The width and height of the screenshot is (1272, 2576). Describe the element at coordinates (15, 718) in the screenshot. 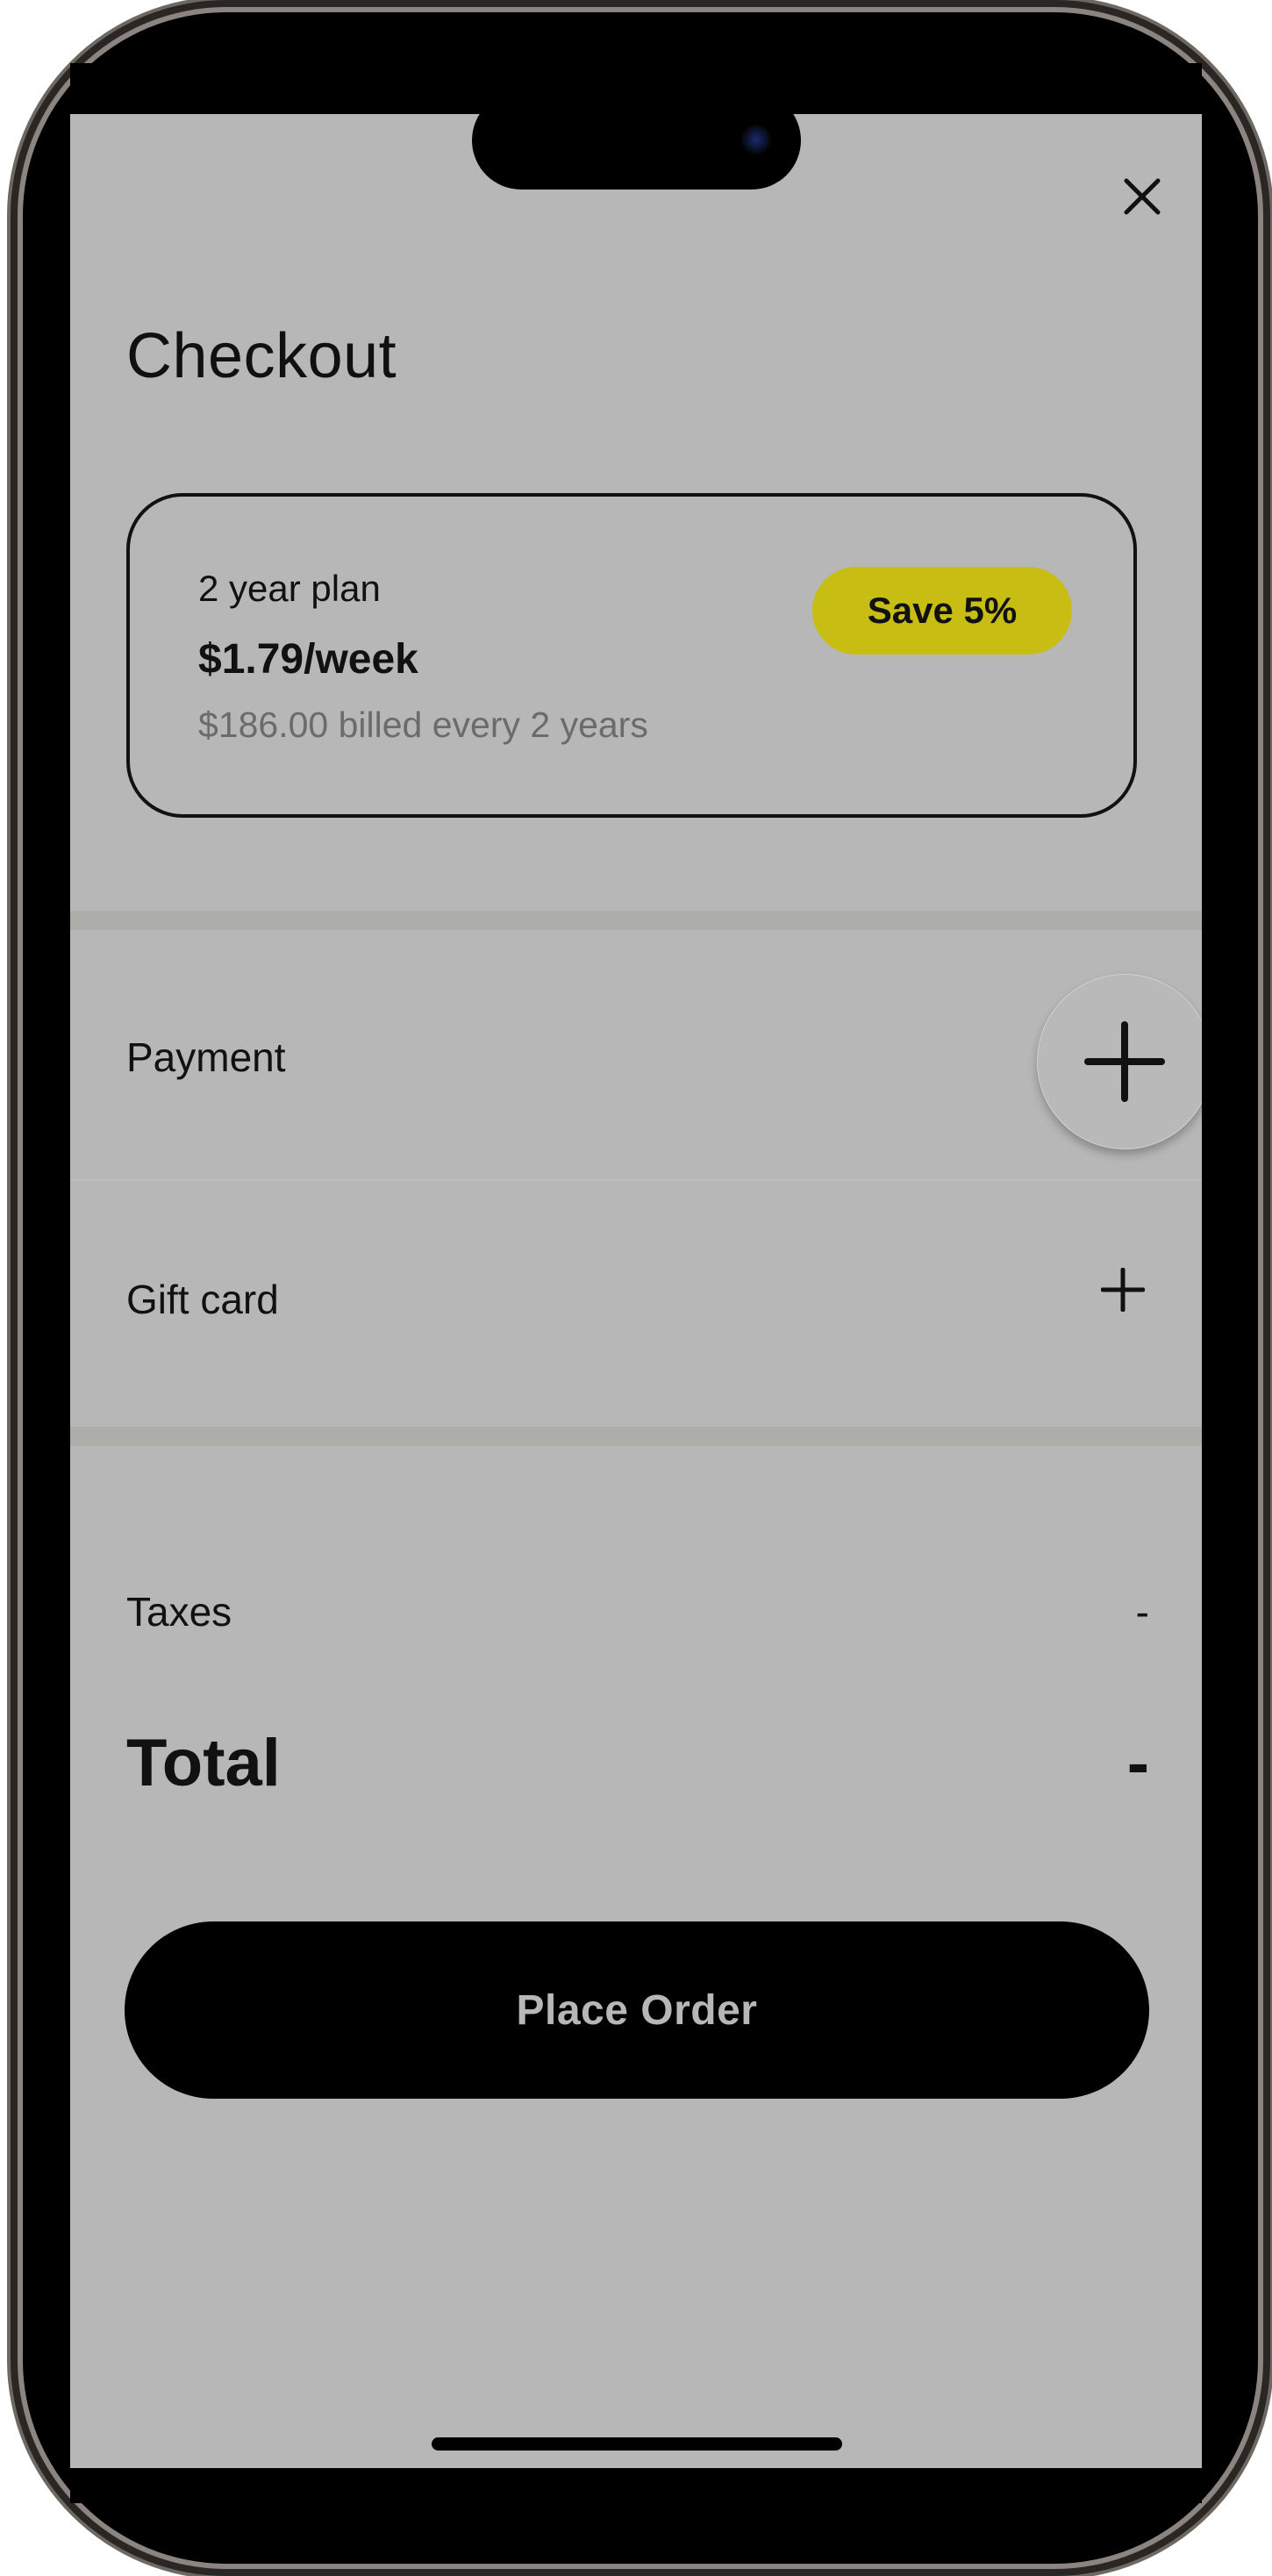

I see `phone-volume-up-button` at that location.